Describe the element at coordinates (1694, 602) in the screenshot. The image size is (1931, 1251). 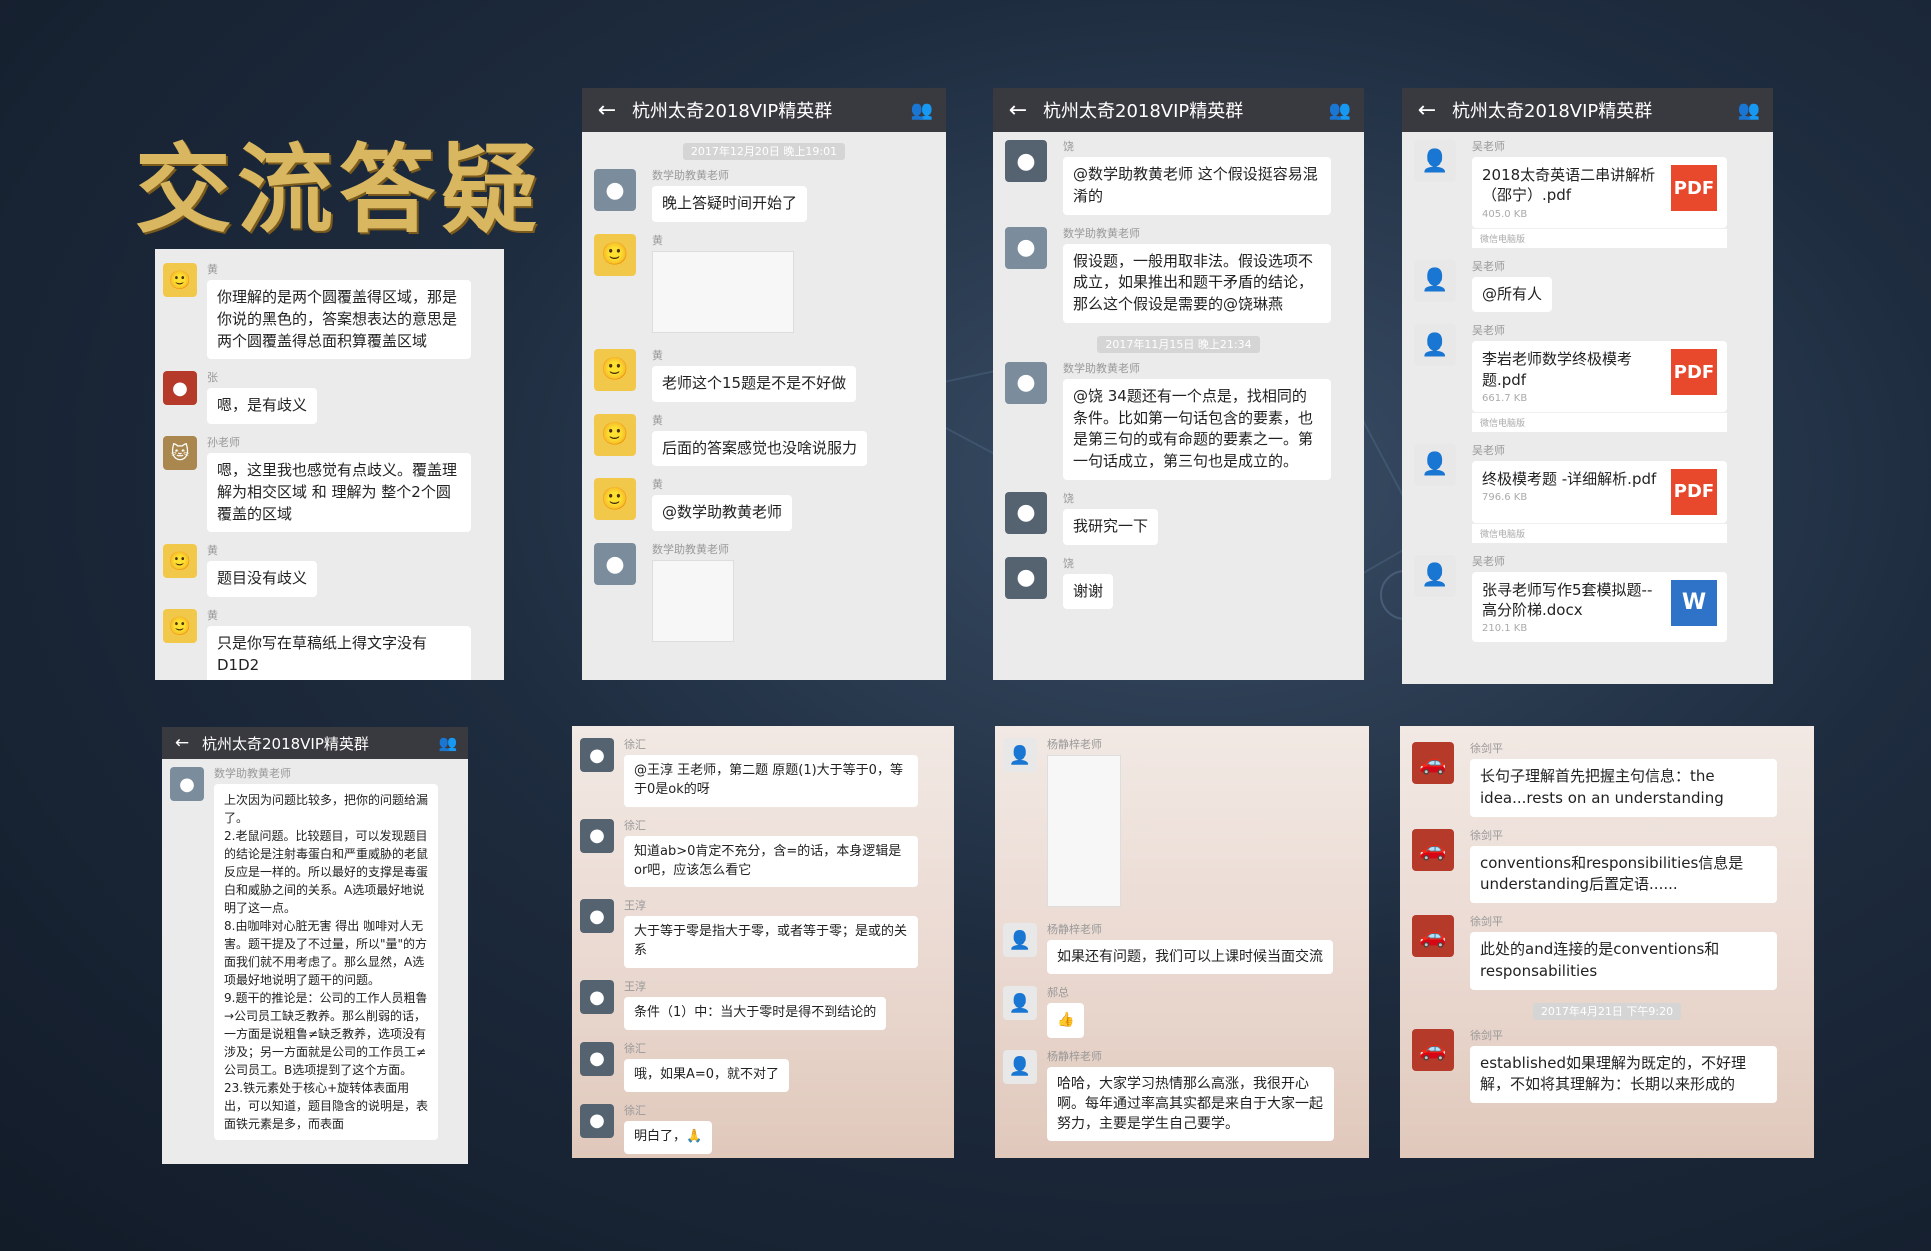
I see `word-icon: W` at that location.